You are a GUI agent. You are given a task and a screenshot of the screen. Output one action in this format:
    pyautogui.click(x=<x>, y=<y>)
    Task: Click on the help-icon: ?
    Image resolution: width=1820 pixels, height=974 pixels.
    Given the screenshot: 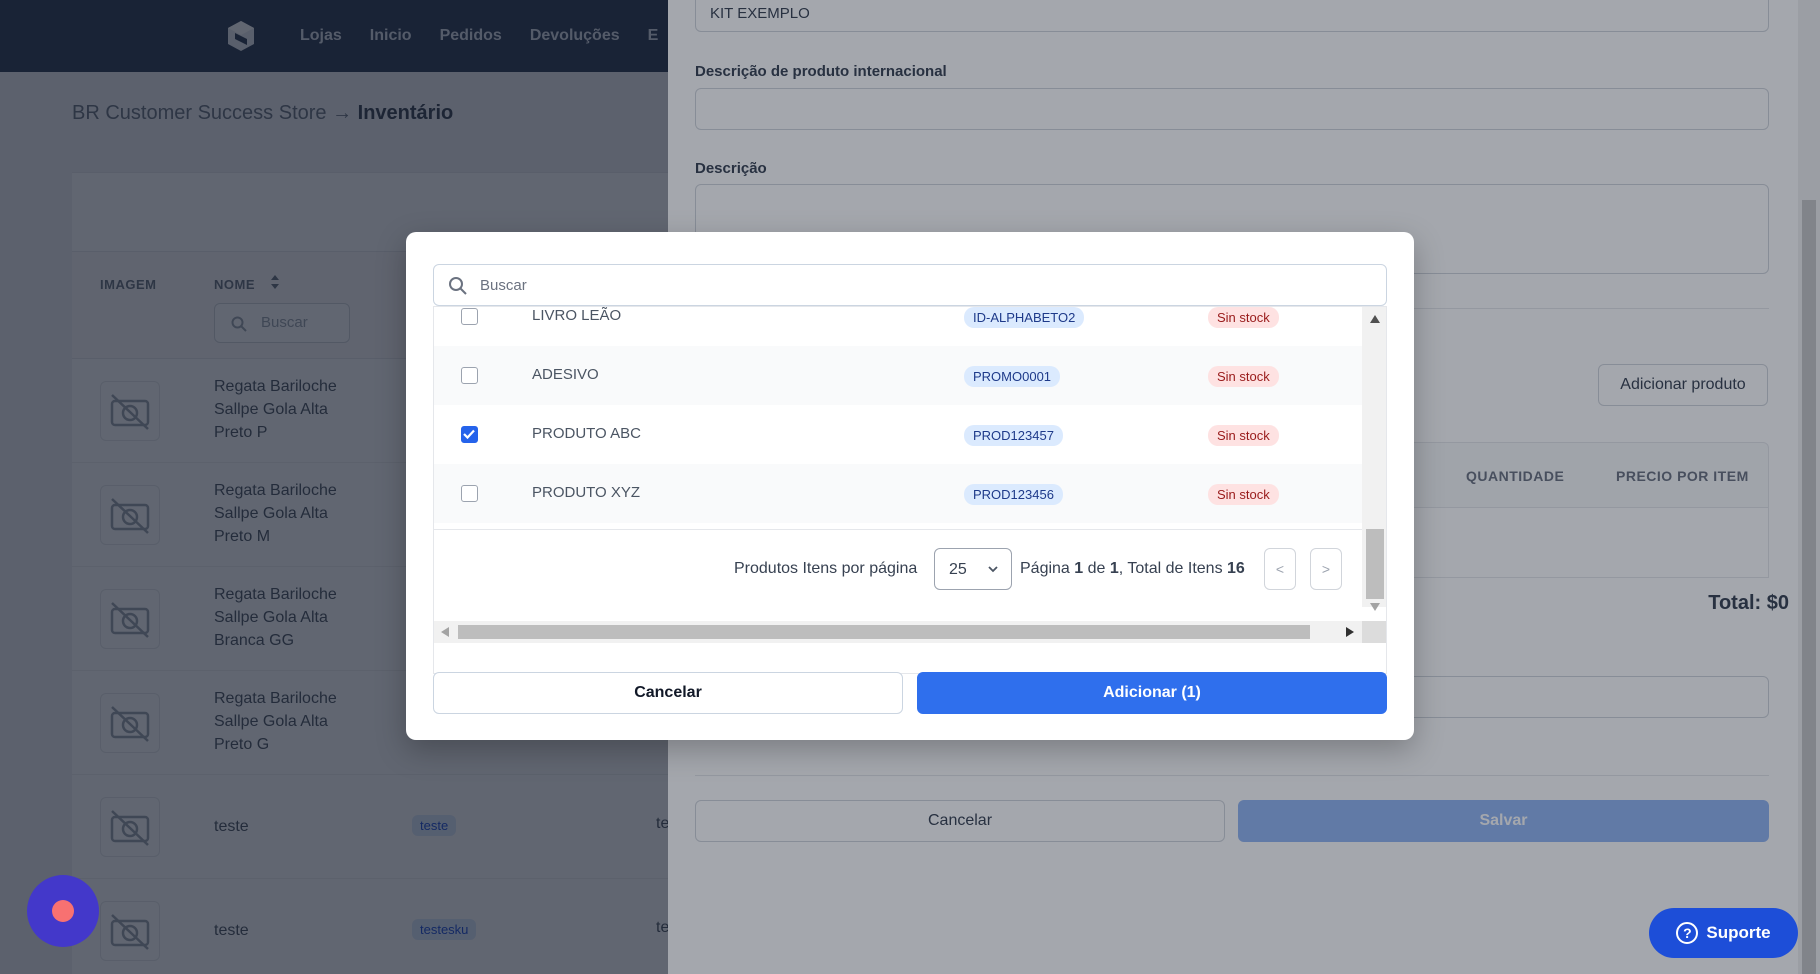 What is the action you would take?
    pyautogui.click(x=1687, y=933)
    